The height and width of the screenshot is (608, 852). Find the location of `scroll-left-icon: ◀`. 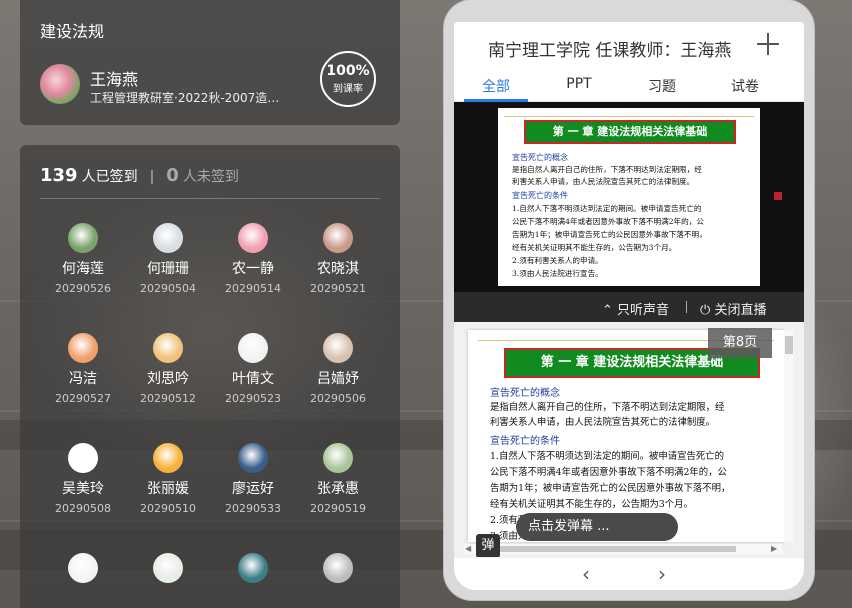

scroll-left-icon: ◀ is located at coordinates (468, 548).